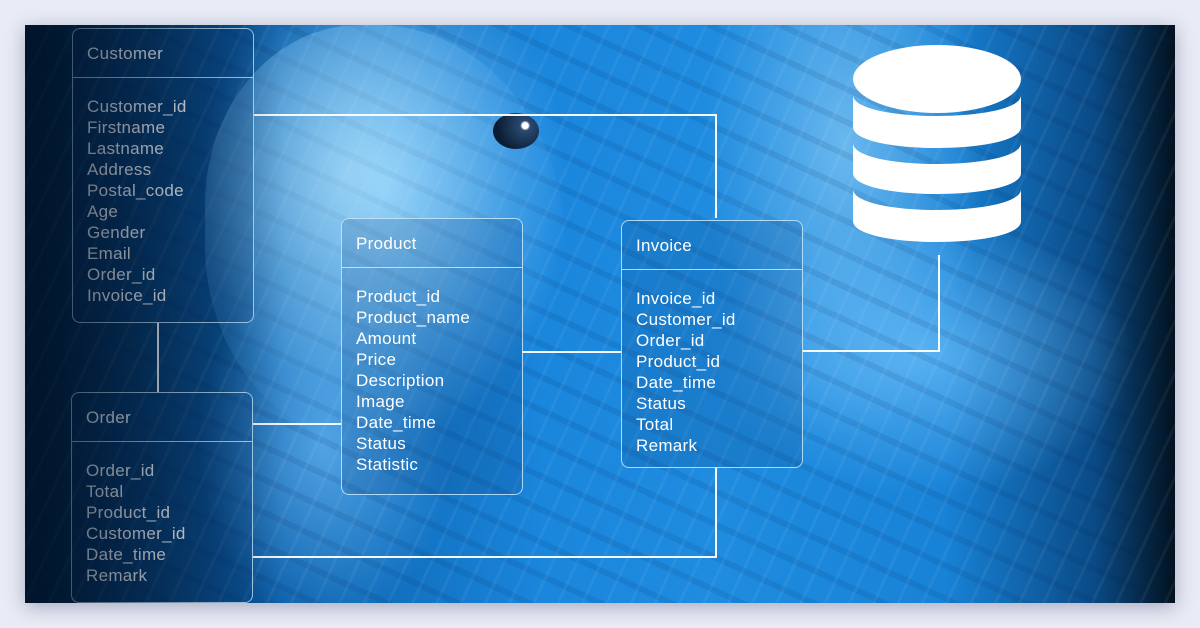 This screenshot has height=628, width=1200. I want to click on field: Lastname, so click(126, 148).